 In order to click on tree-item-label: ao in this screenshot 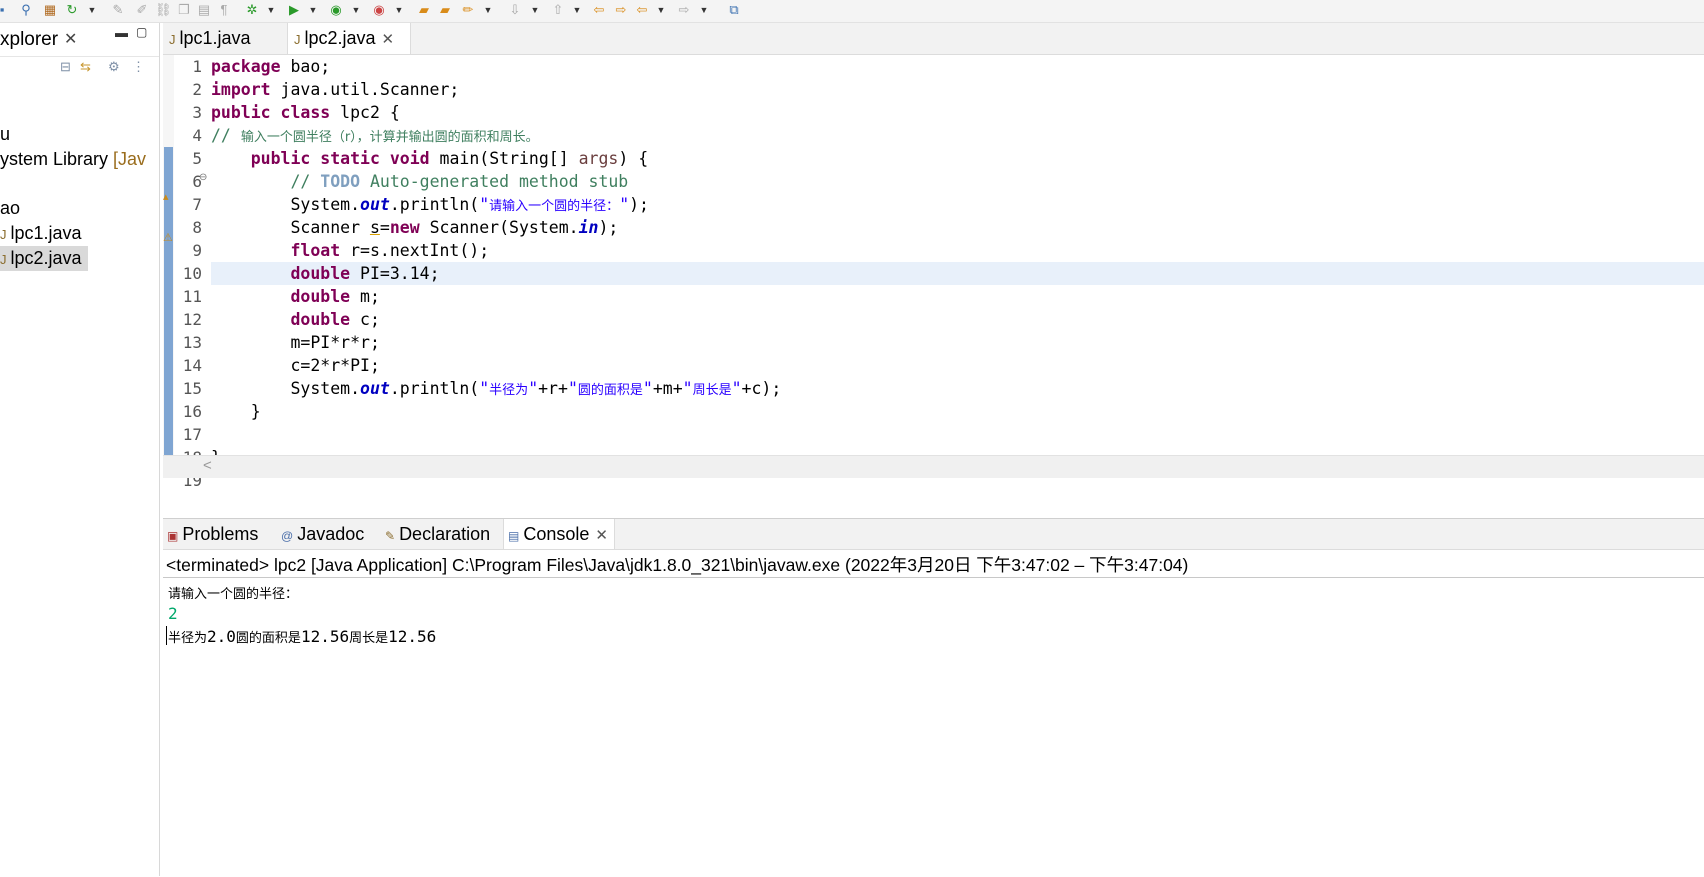, I will do `click(10, 208)`.